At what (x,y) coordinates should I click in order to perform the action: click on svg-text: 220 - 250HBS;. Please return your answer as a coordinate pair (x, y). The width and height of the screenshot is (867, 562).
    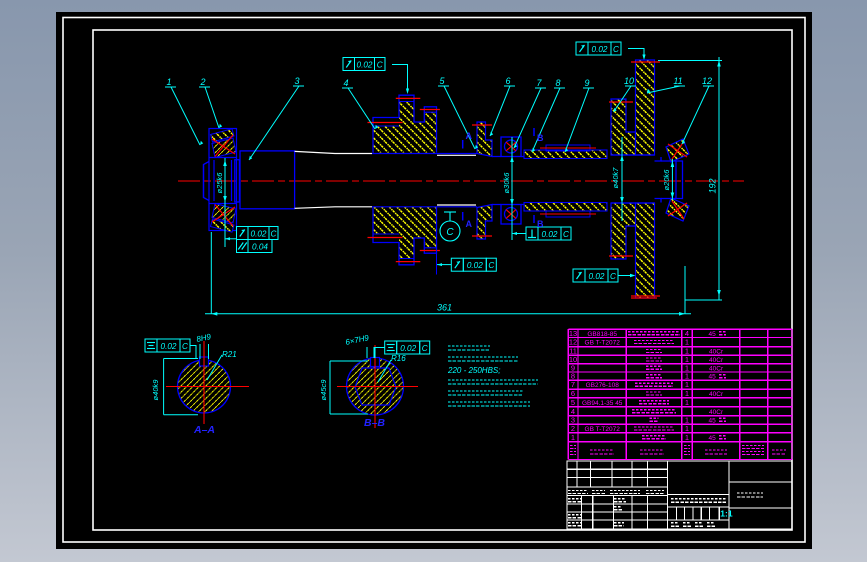
    Looking at the image, I should click on (473, 370).